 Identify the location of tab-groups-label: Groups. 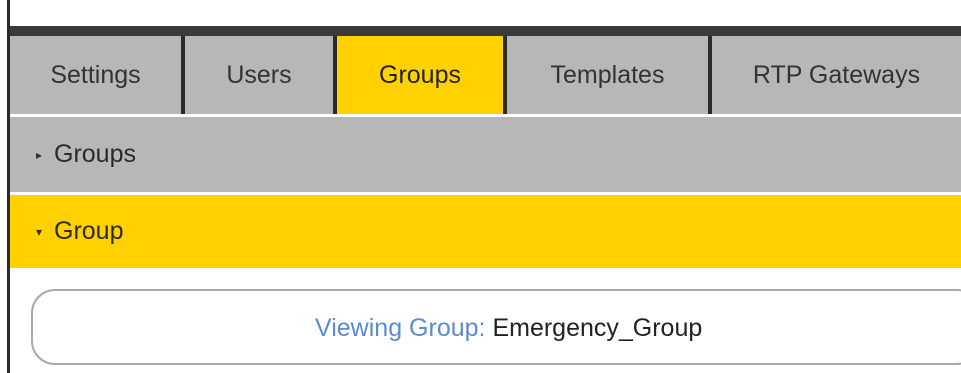
(420, 74).